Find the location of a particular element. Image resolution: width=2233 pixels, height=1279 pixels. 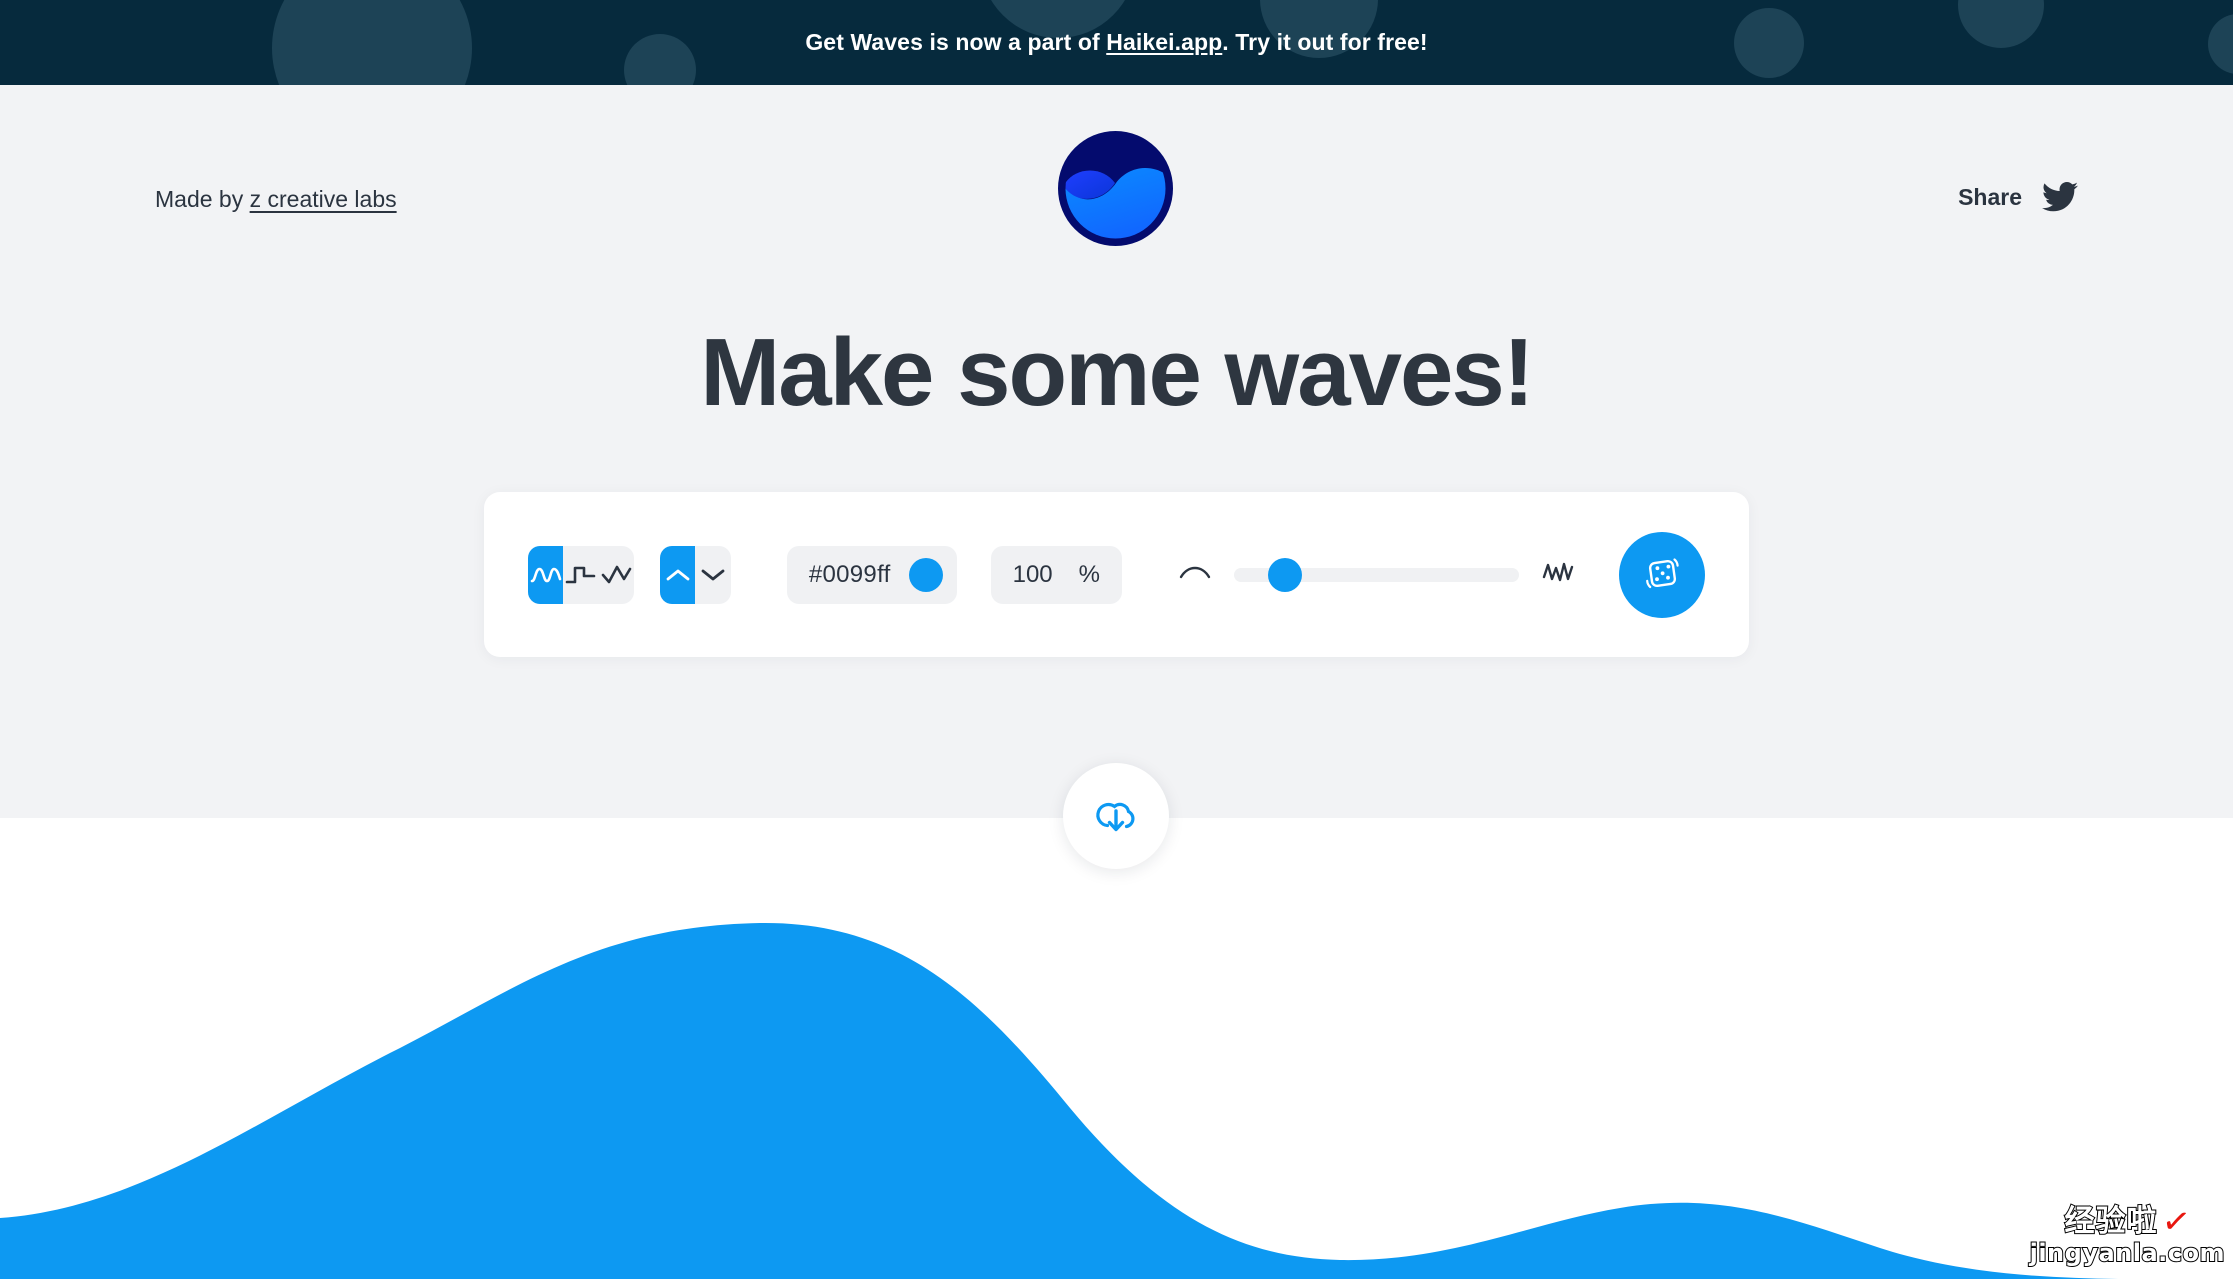

watermark: 经验啦 ✓ jingyanla.com is located at coordinates (2127, 1233).